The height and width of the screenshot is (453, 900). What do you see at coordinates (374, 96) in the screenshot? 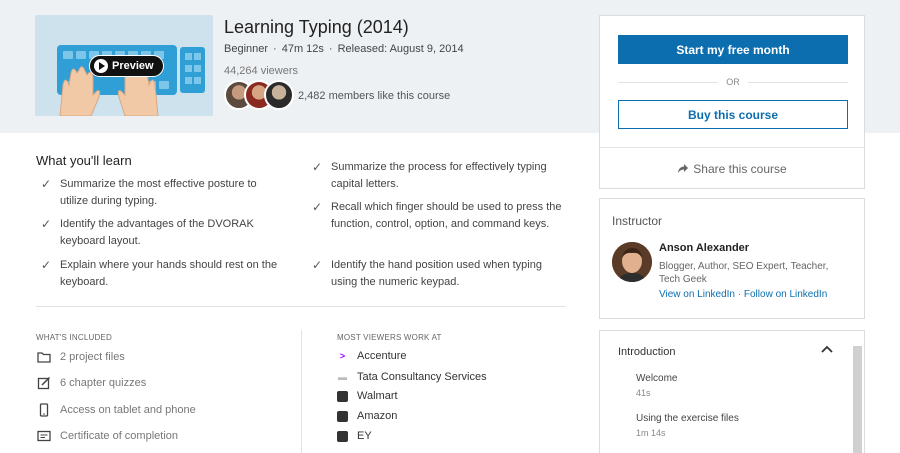
I see `likes-count: 2,482 members like this course` at bounding box center [374, 96].